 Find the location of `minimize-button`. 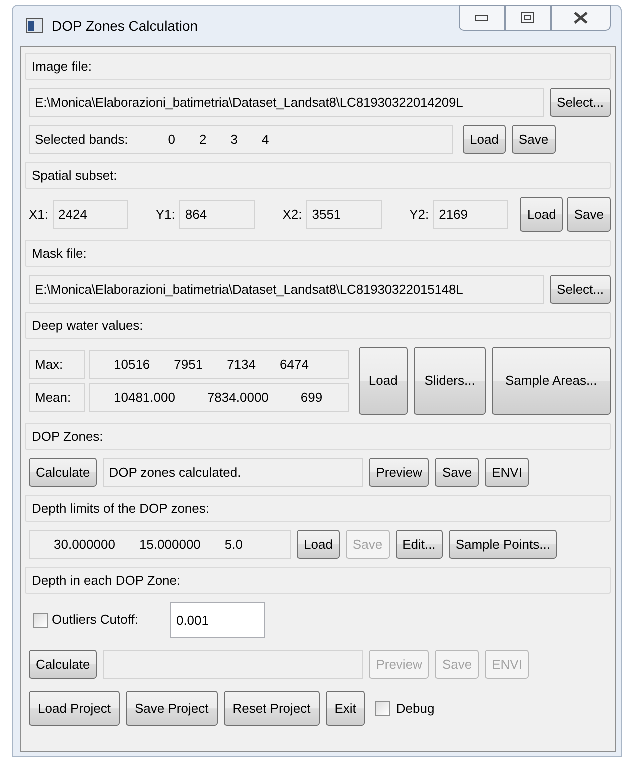

minimize-button is located at coordinates (482, 18).